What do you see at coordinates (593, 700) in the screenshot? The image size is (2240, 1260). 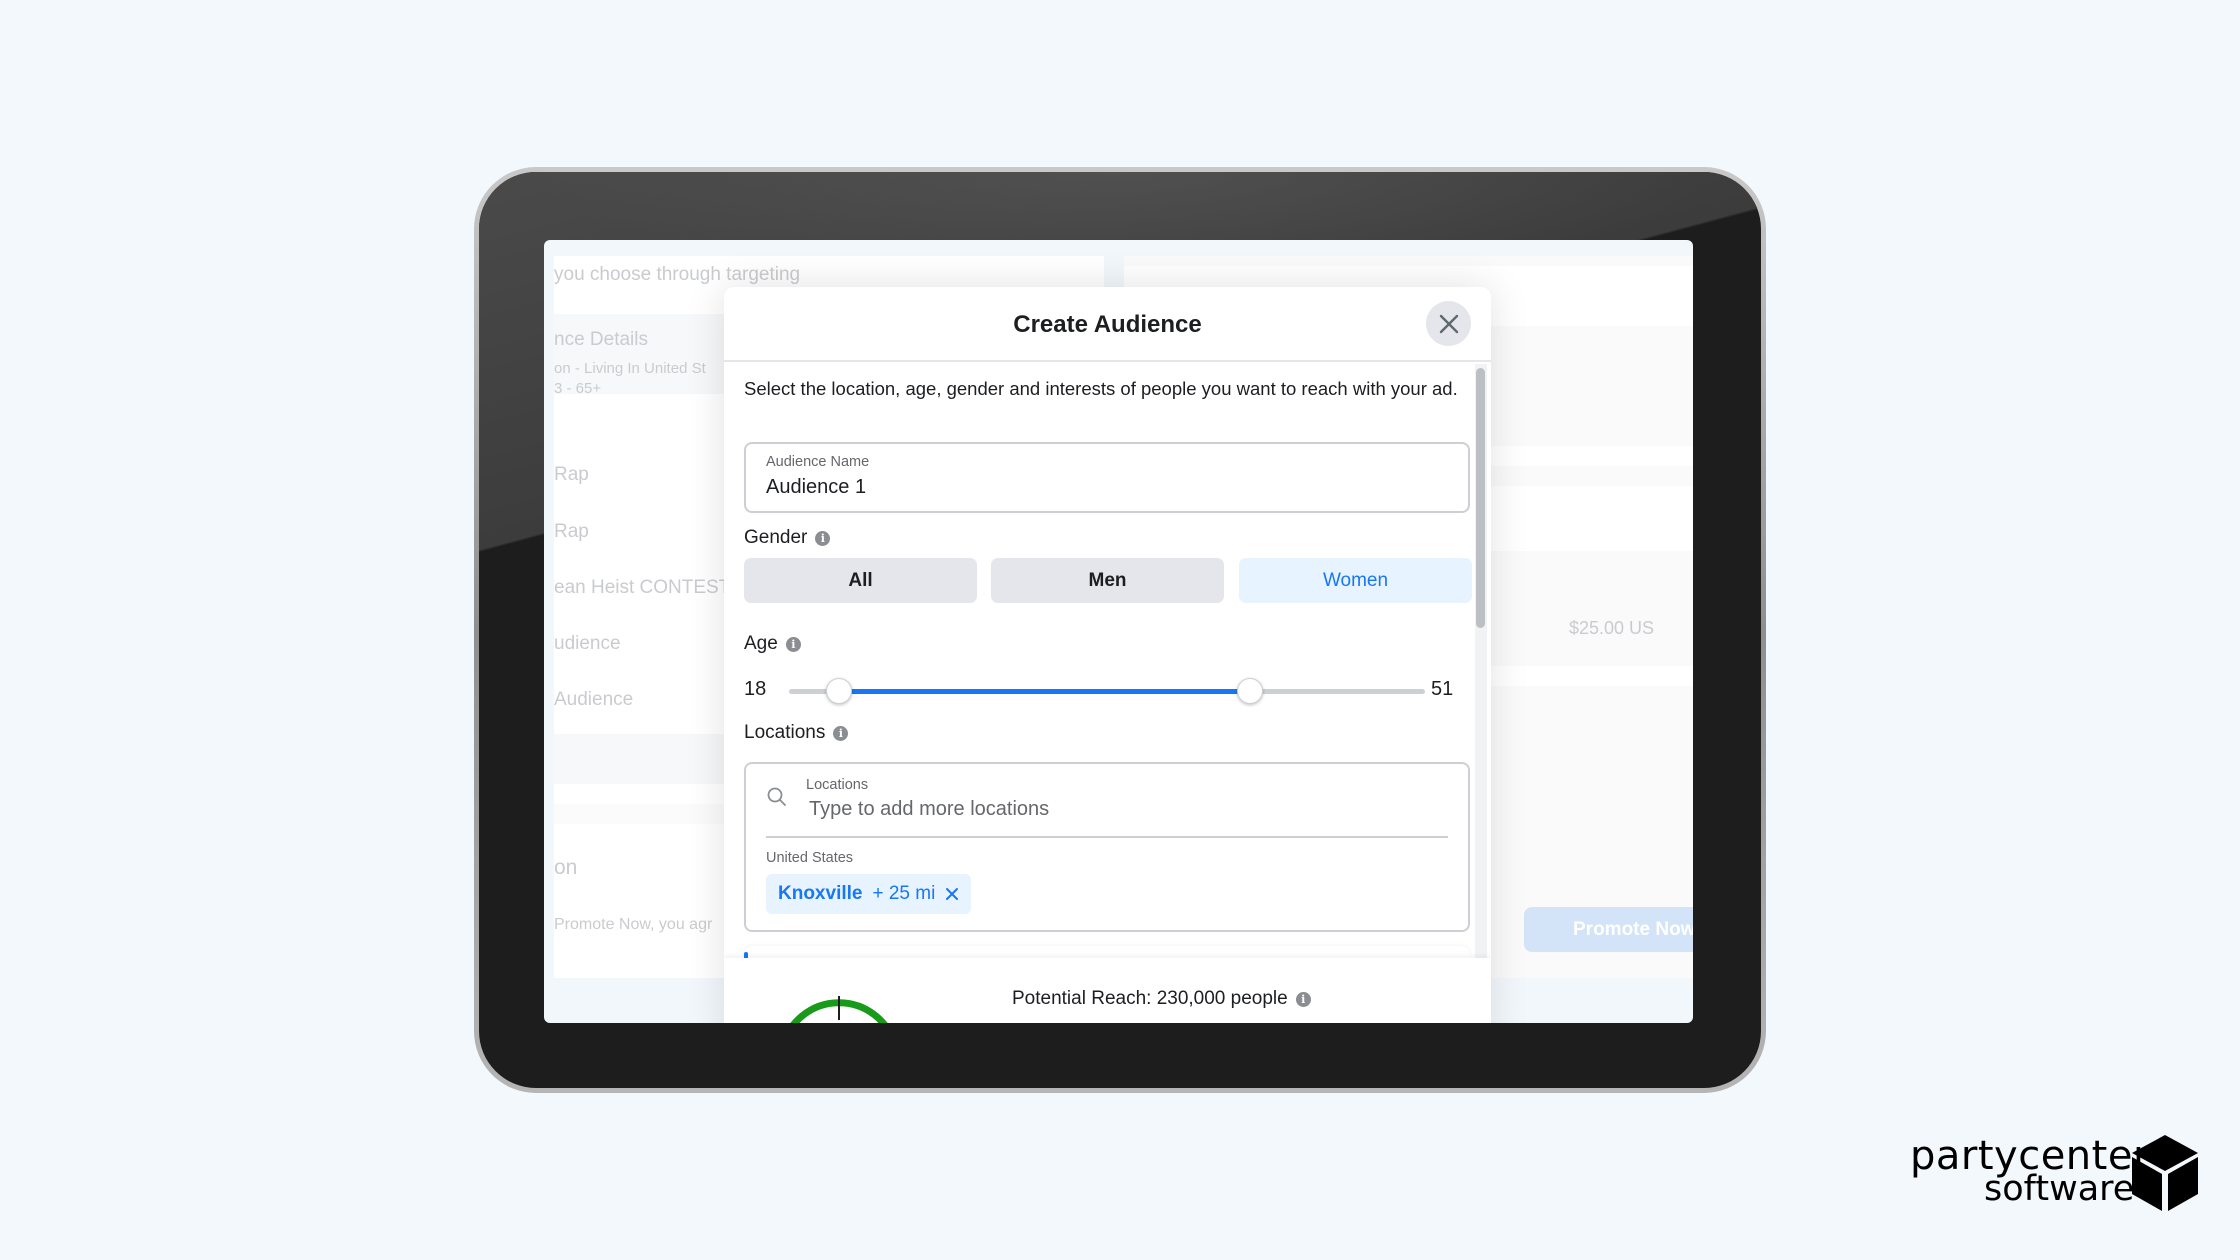 I see `audience-list-item: Audience` at bounding box center [593, 700].